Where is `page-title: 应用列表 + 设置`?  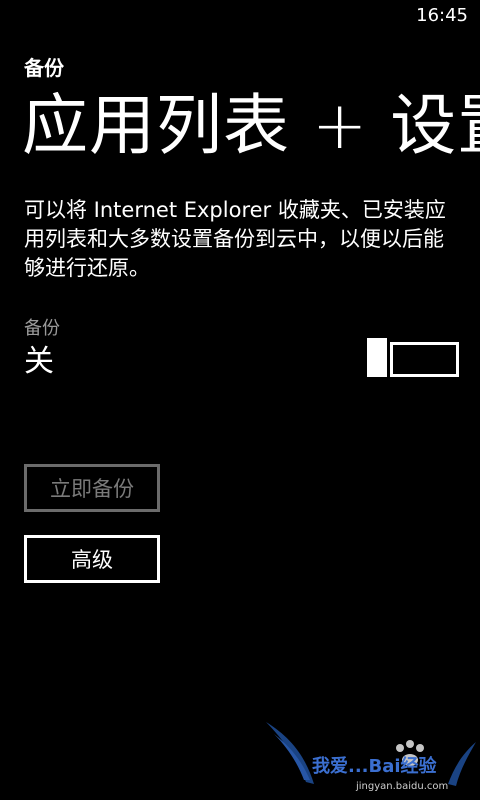
page-title: 应用列表 + 设置 is located at coordinates (251, 125).